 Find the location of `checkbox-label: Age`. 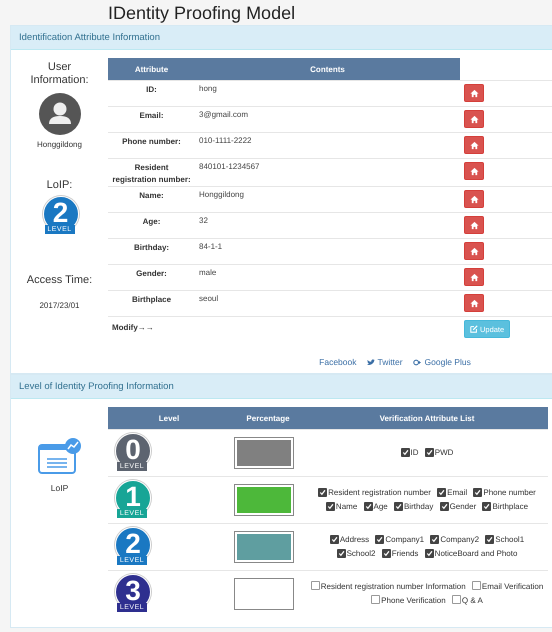

checkbox-label: Age is located at coordinates (381, 506).